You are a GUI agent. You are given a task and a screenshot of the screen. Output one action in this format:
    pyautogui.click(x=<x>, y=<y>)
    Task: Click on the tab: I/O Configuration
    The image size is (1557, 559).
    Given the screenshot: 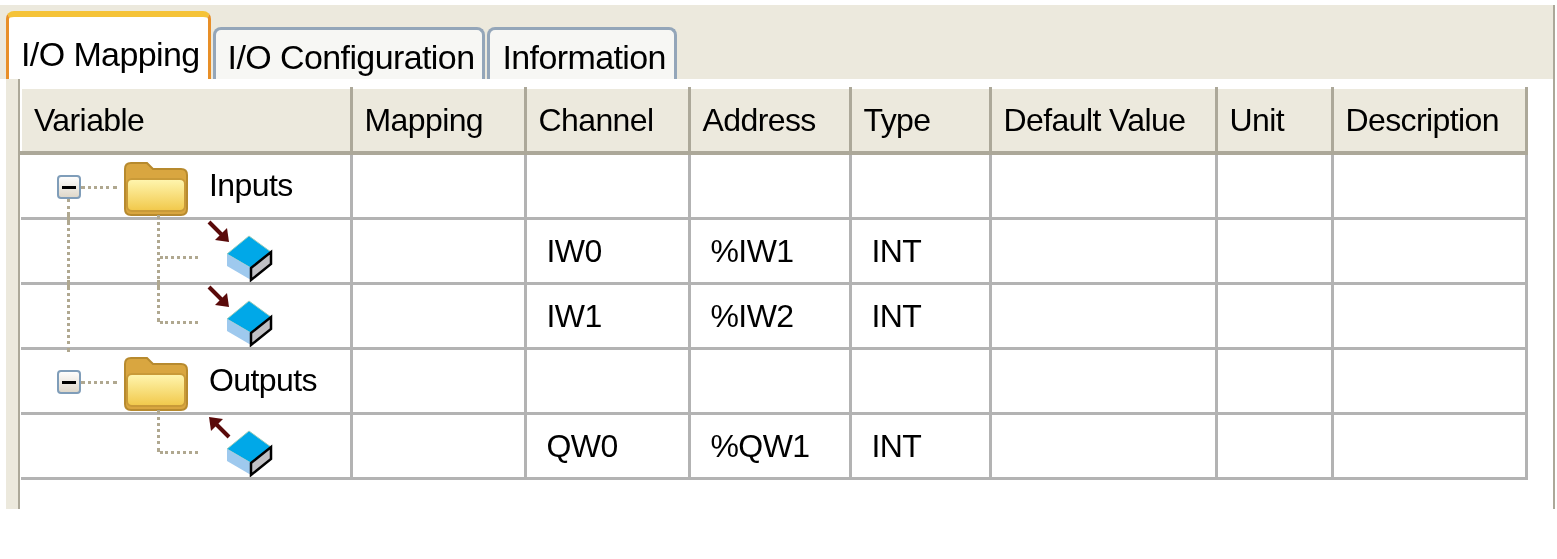 What is the action you would take?
    pyautogui.click(x=349, y=53)
    